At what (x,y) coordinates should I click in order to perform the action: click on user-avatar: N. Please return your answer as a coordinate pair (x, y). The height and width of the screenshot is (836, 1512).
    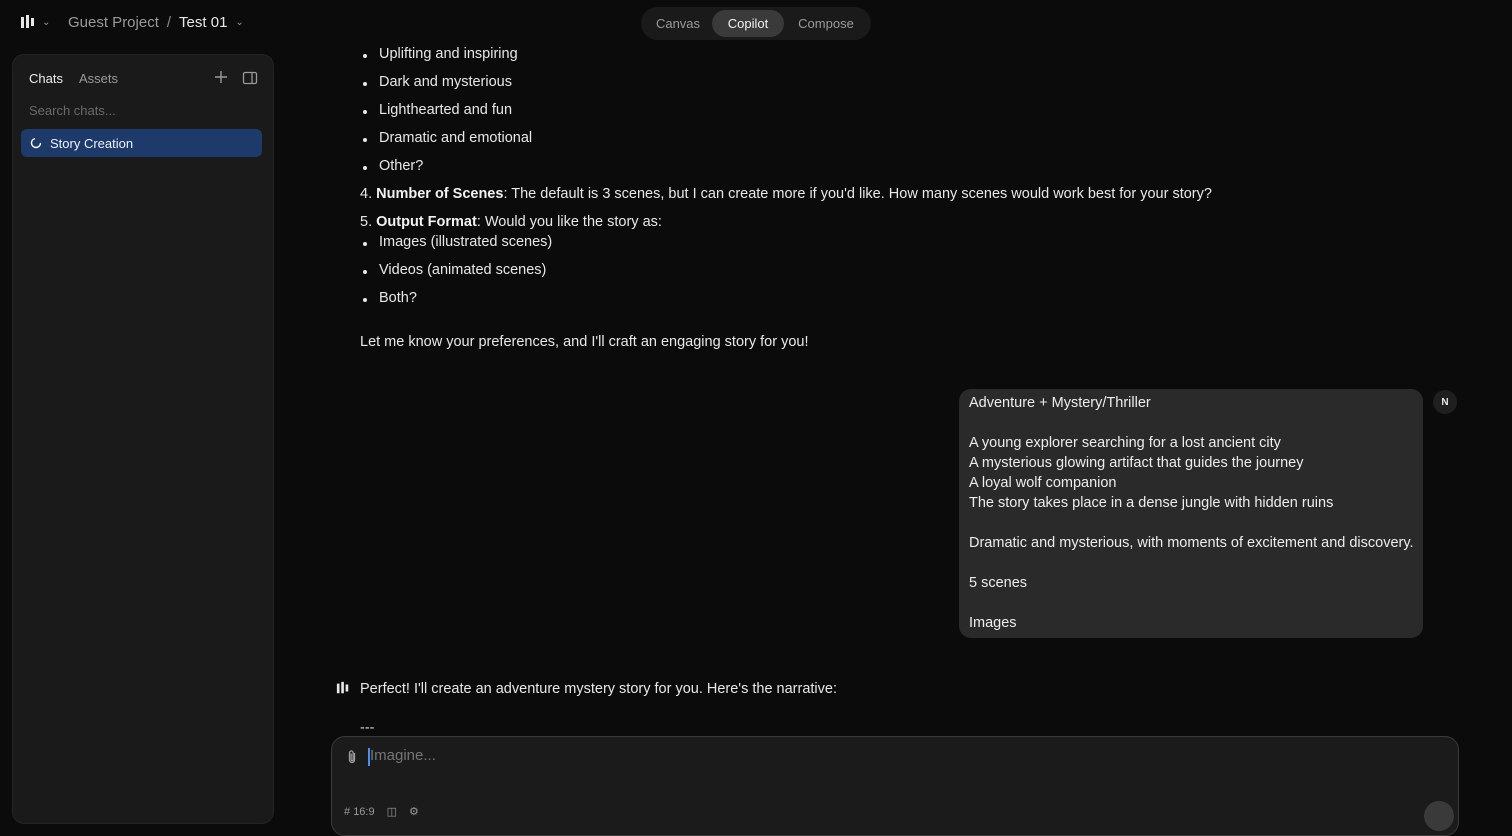
    Looking at the image, I should click on (1445, 402).